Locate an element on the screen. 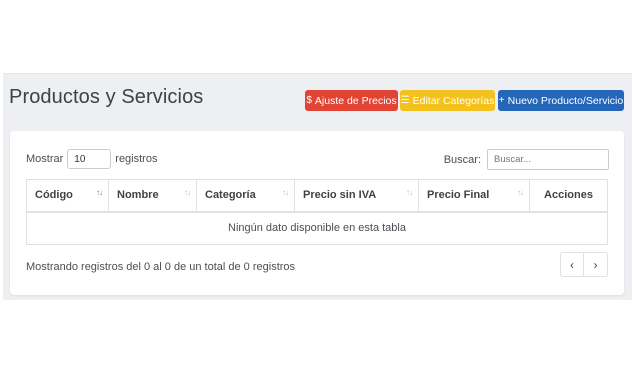 The width and height of the screenshot is (635, 373). chevron-left-icon: ‹ is located at coordinates (572, 264).